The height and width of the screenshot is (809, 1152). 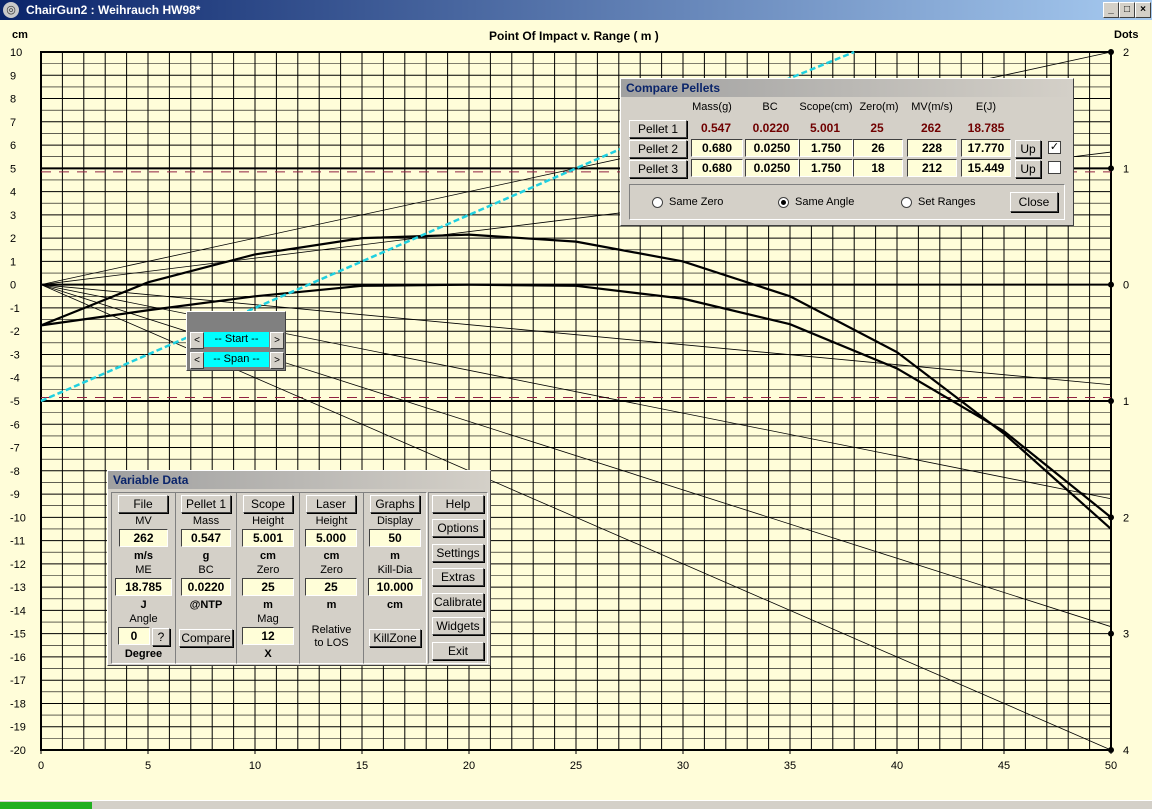 I want to click on help-button: Help, so click(x=458, y=504).